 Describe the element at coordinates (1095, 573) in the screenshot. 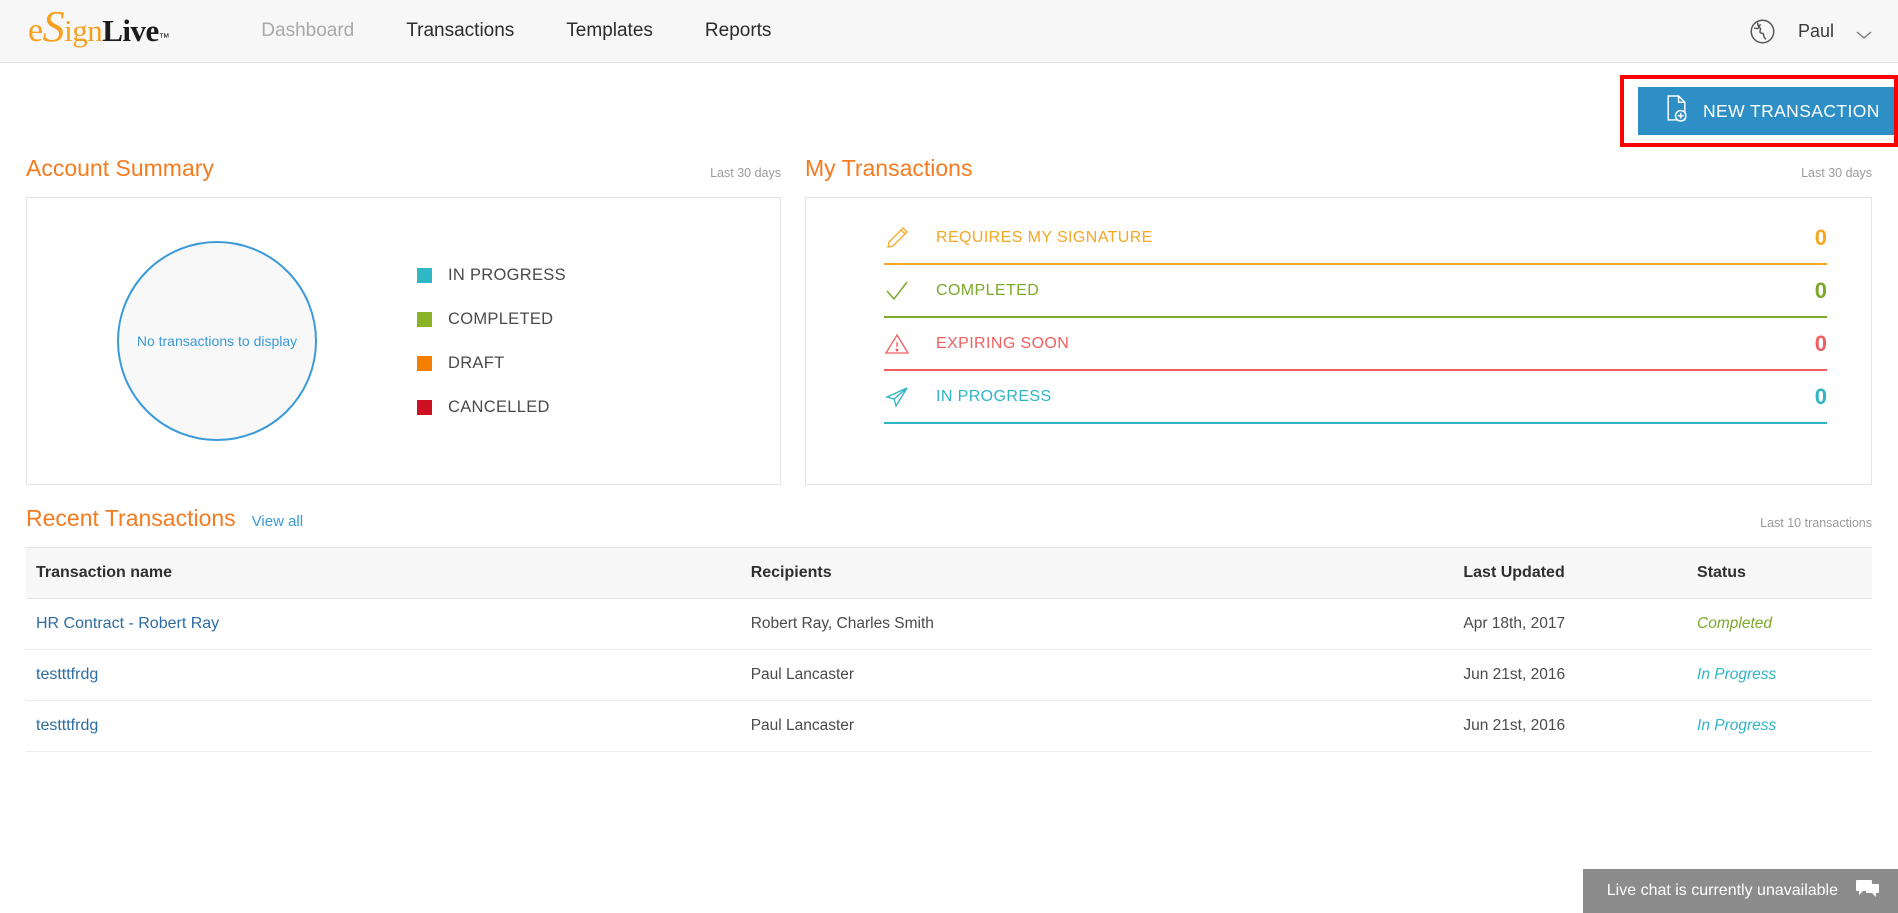

I see `column-header-recipients: Recipients` at that location.